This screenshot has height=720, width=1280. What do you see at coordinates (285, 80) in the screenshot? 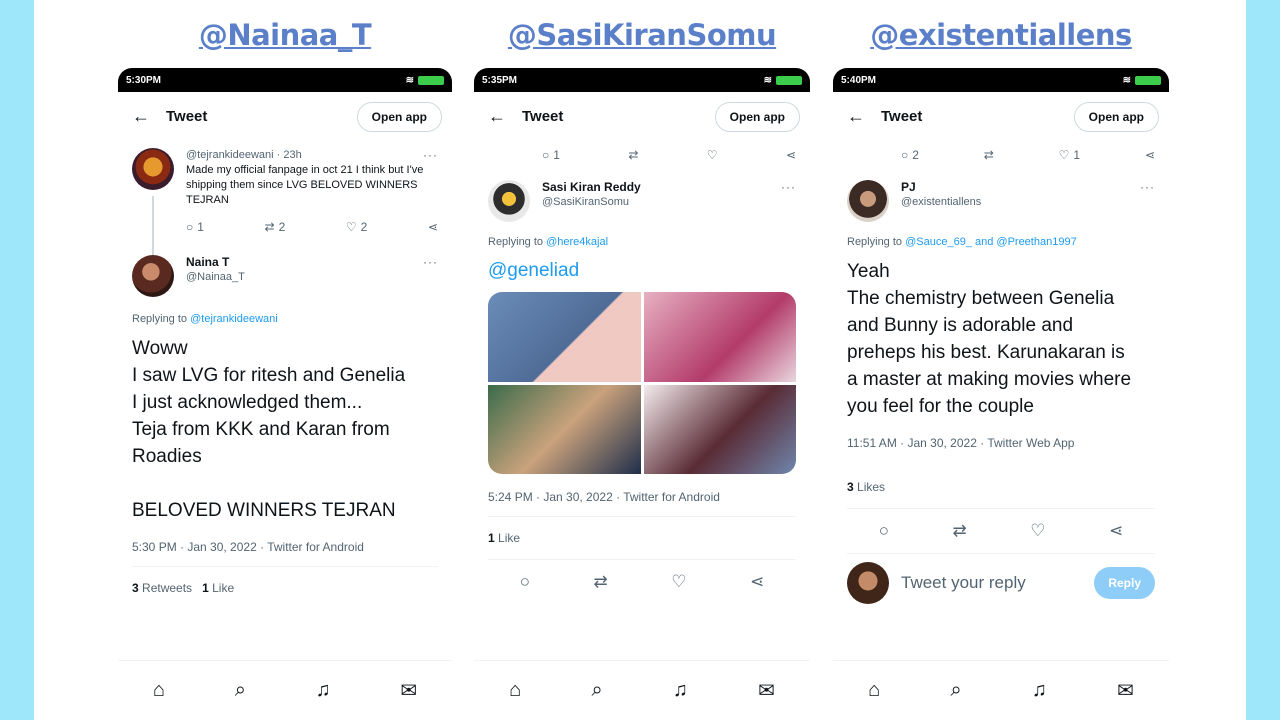
I see `status-bar: 5:30PM ≋` at bounding box center [285, 80].